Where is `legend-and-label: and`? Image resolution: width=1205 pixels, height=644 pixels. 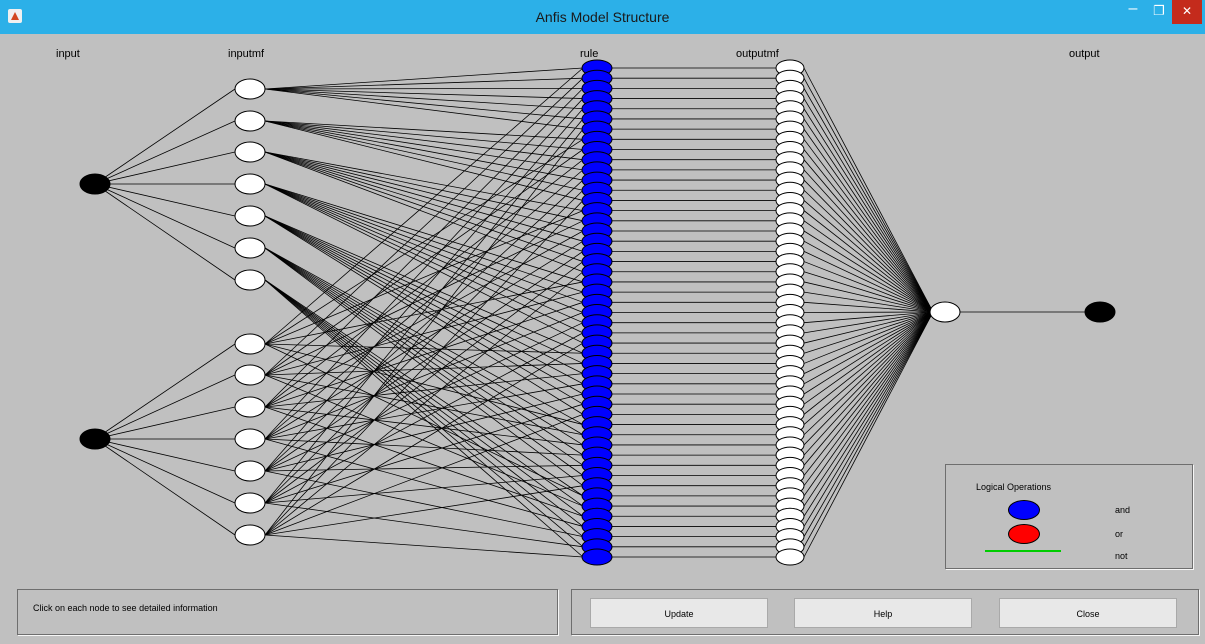 legend-and-label: and is located at coordinates (1123, 510).